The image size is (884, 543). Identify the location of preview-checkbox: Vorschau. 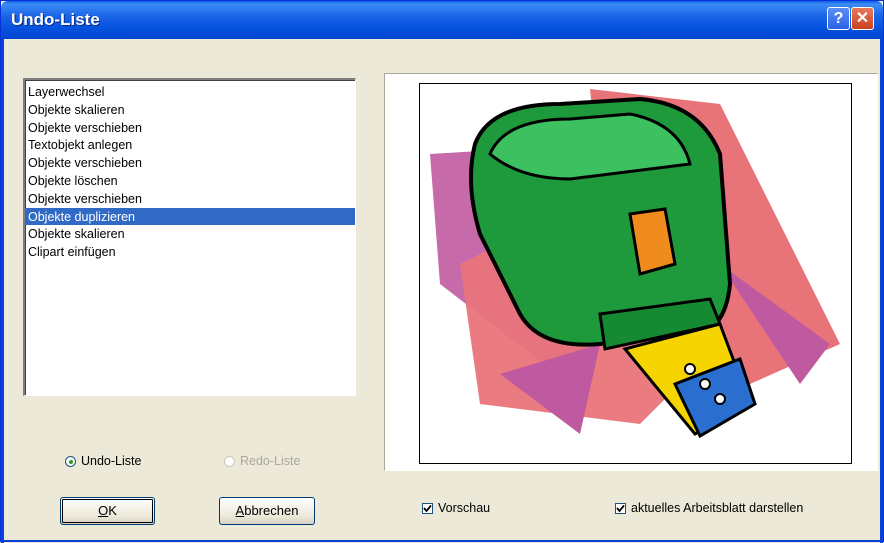
(456, 508).